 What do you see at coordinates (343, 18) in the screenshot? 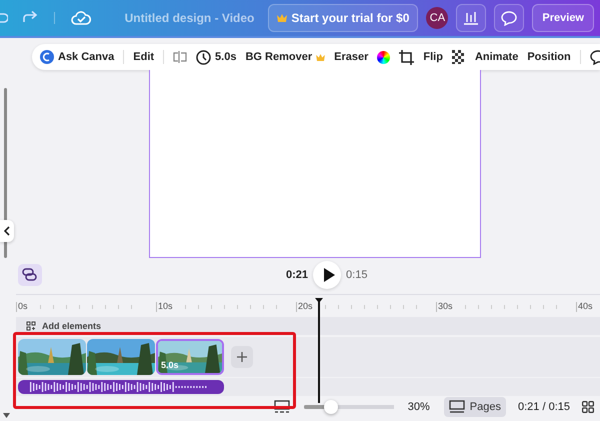
I see `trial-button: Start your trial for $0` at bounding box center [343, 18].